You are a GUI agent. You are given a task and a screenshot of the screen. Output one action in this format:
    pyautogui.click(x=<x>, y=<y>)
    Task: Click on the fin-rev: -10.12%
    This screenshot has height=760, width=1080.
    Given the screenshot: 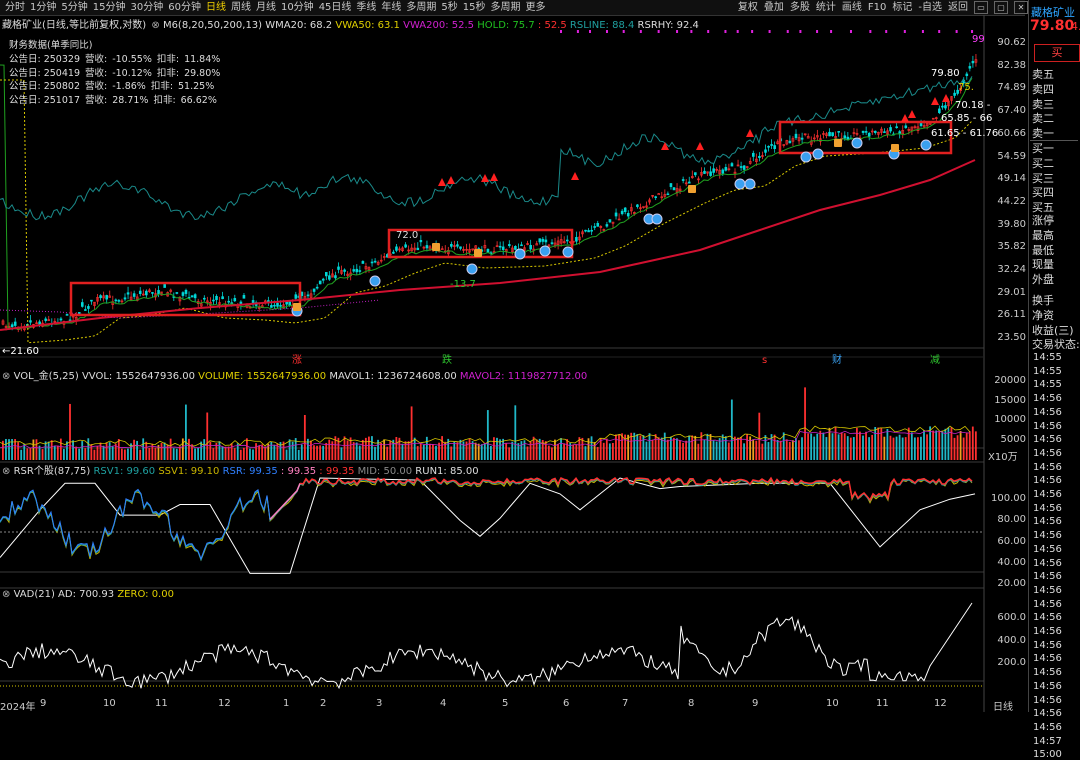 What is the action you would take?
    pyautogui.click(x=132, y=73)
    